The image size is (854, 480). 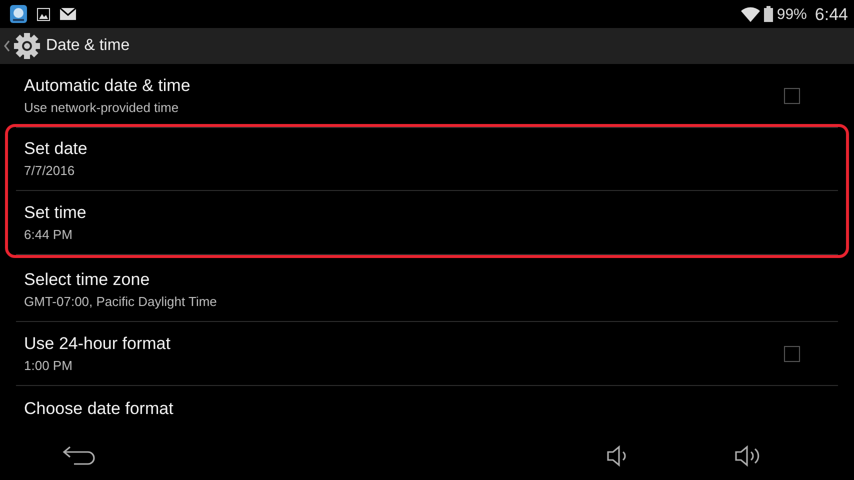 What do you see at coordinates (427, 408) in the screenshot?
I see `setting-row: Choose date format` at bounding box center [427, 408].